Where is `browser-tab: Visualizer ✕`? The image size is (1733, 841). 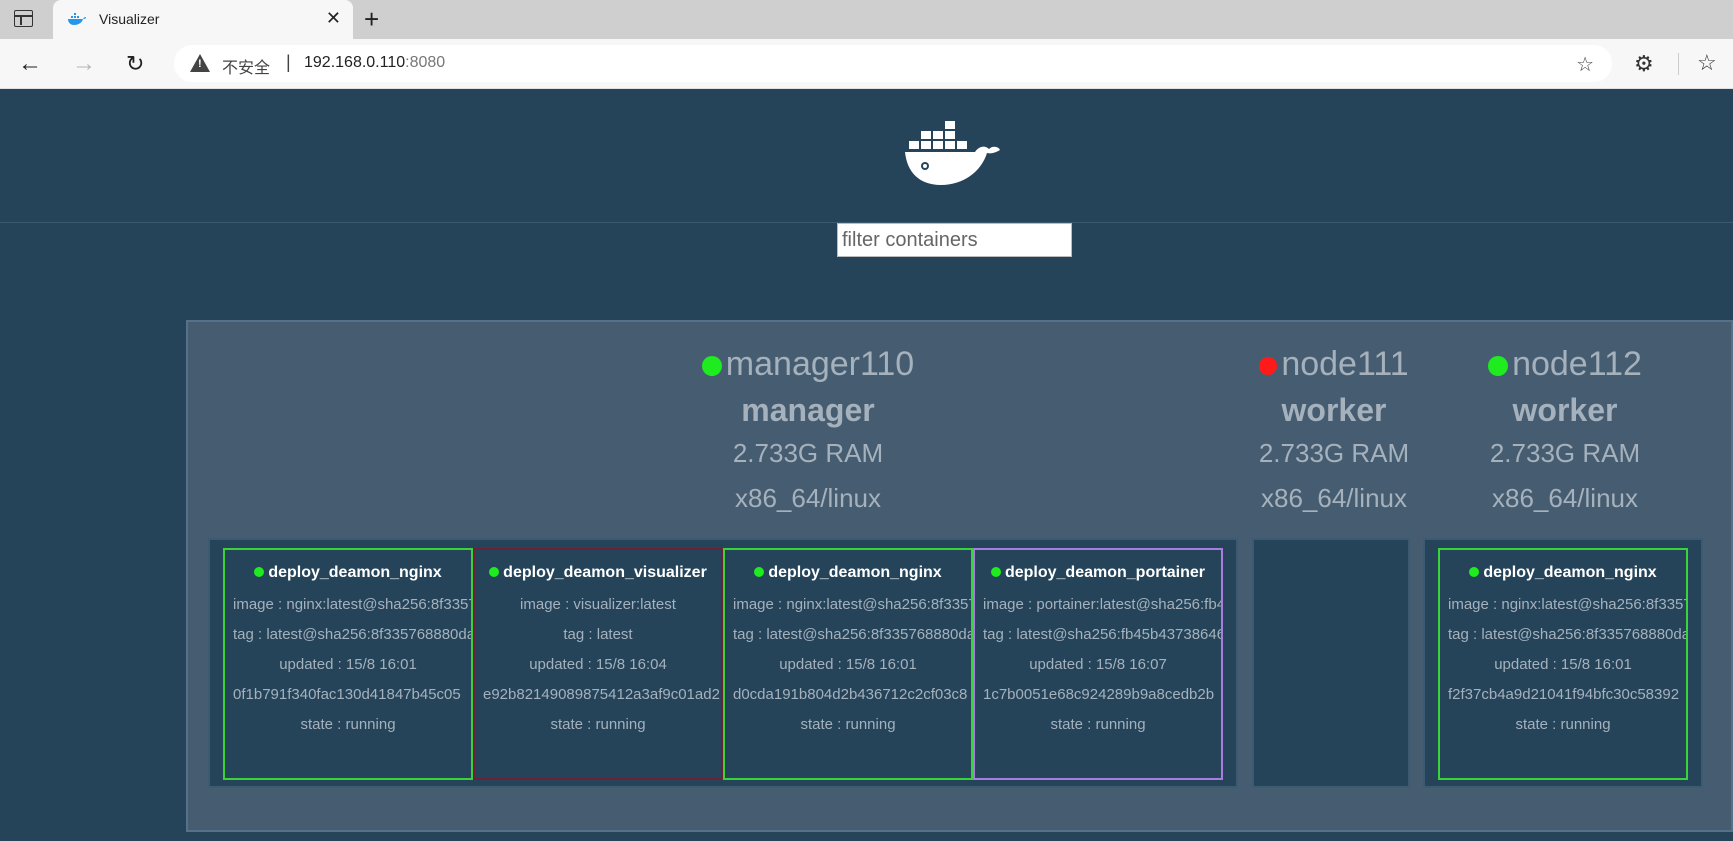 browser-tab: Visualizer ✕ is located at coordinates (203, 19).